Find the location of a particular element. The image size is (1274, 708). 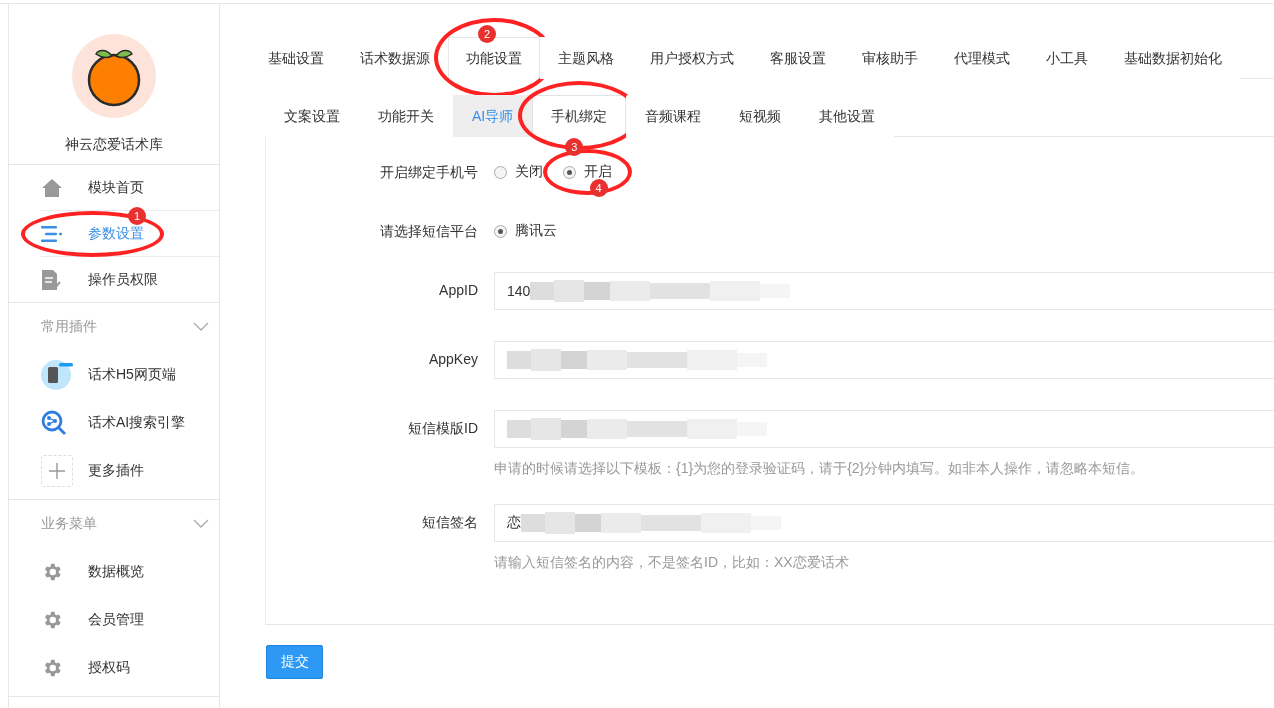

input-field: 恋 is located at coordinates (884, 523).